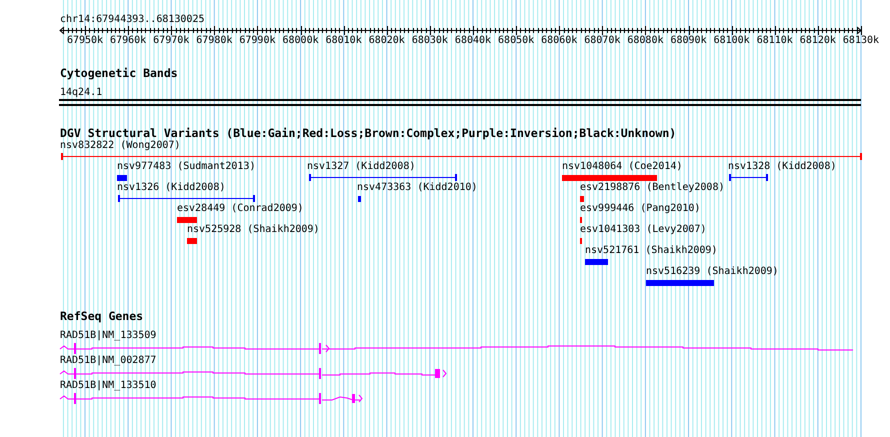 The width and height of the screenshot is (890, 437). Describe the element at coordinates (369, 133) in the screenshot. I see `track-title: DGV Structural Variants (Blue:Gain;Red:Loss;Brown:Complex;Purple:Inversion;Black:Unknown)` at that location.